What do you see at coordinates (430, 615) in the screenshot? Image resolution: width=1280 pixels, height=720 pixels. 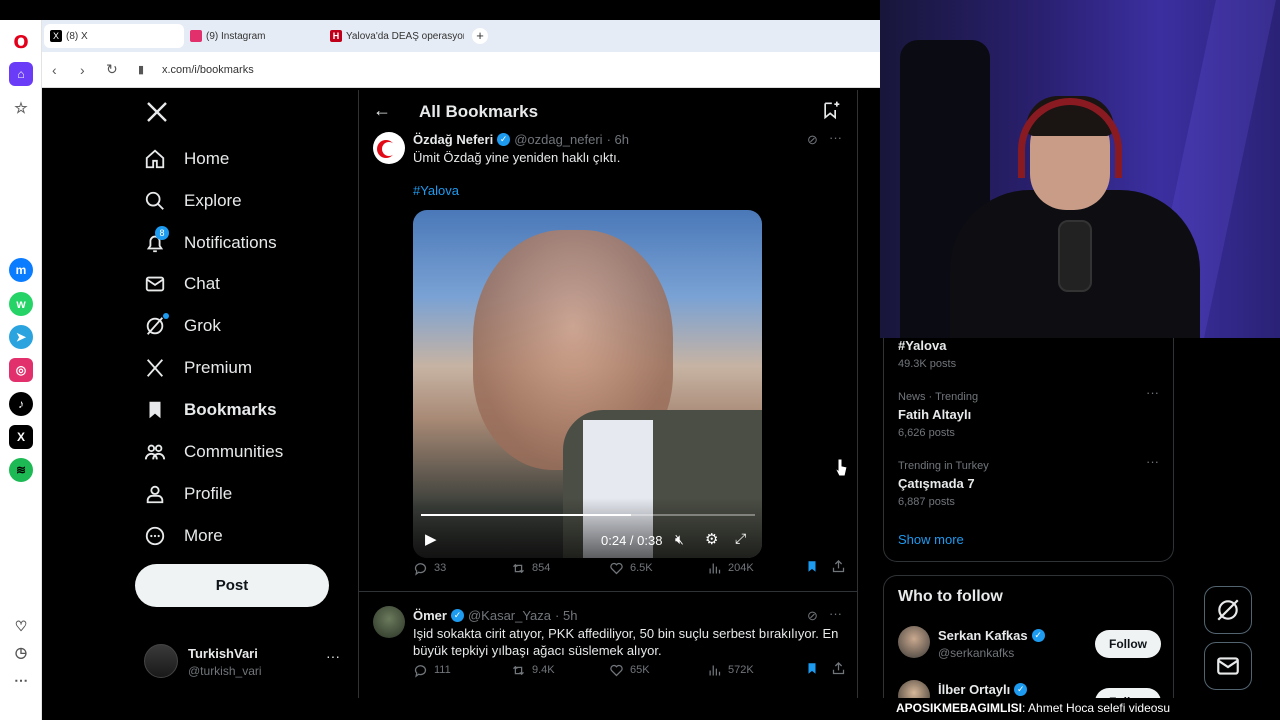 I see `author-name: Ömer` at bounding box center [430, 615].